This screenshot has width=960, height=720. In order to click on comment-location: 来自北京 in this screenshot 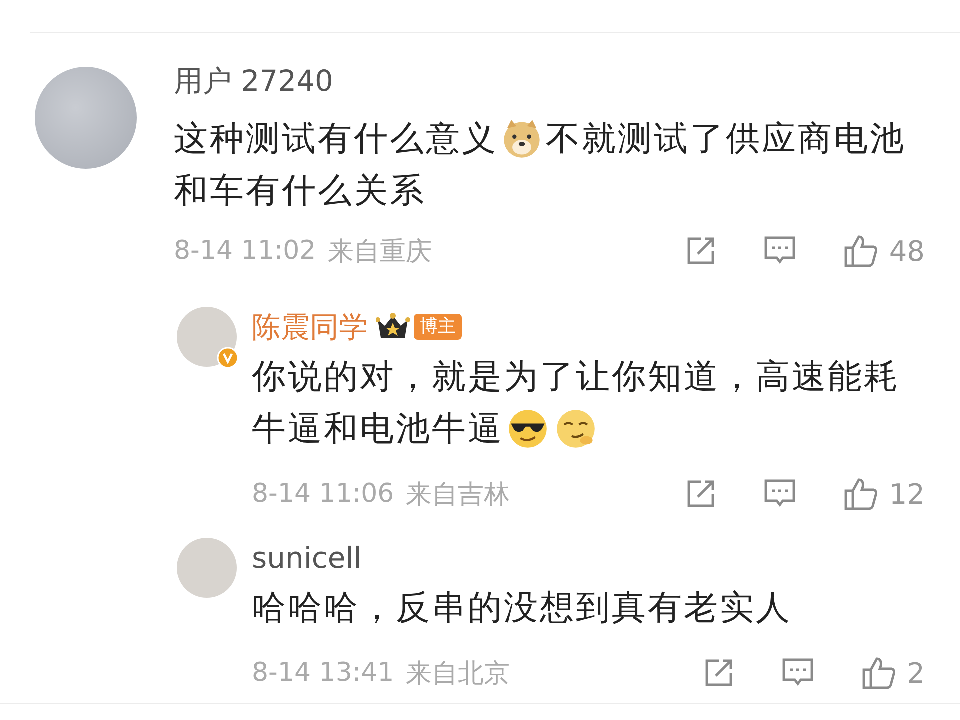, I will do `click(458, 674)`.